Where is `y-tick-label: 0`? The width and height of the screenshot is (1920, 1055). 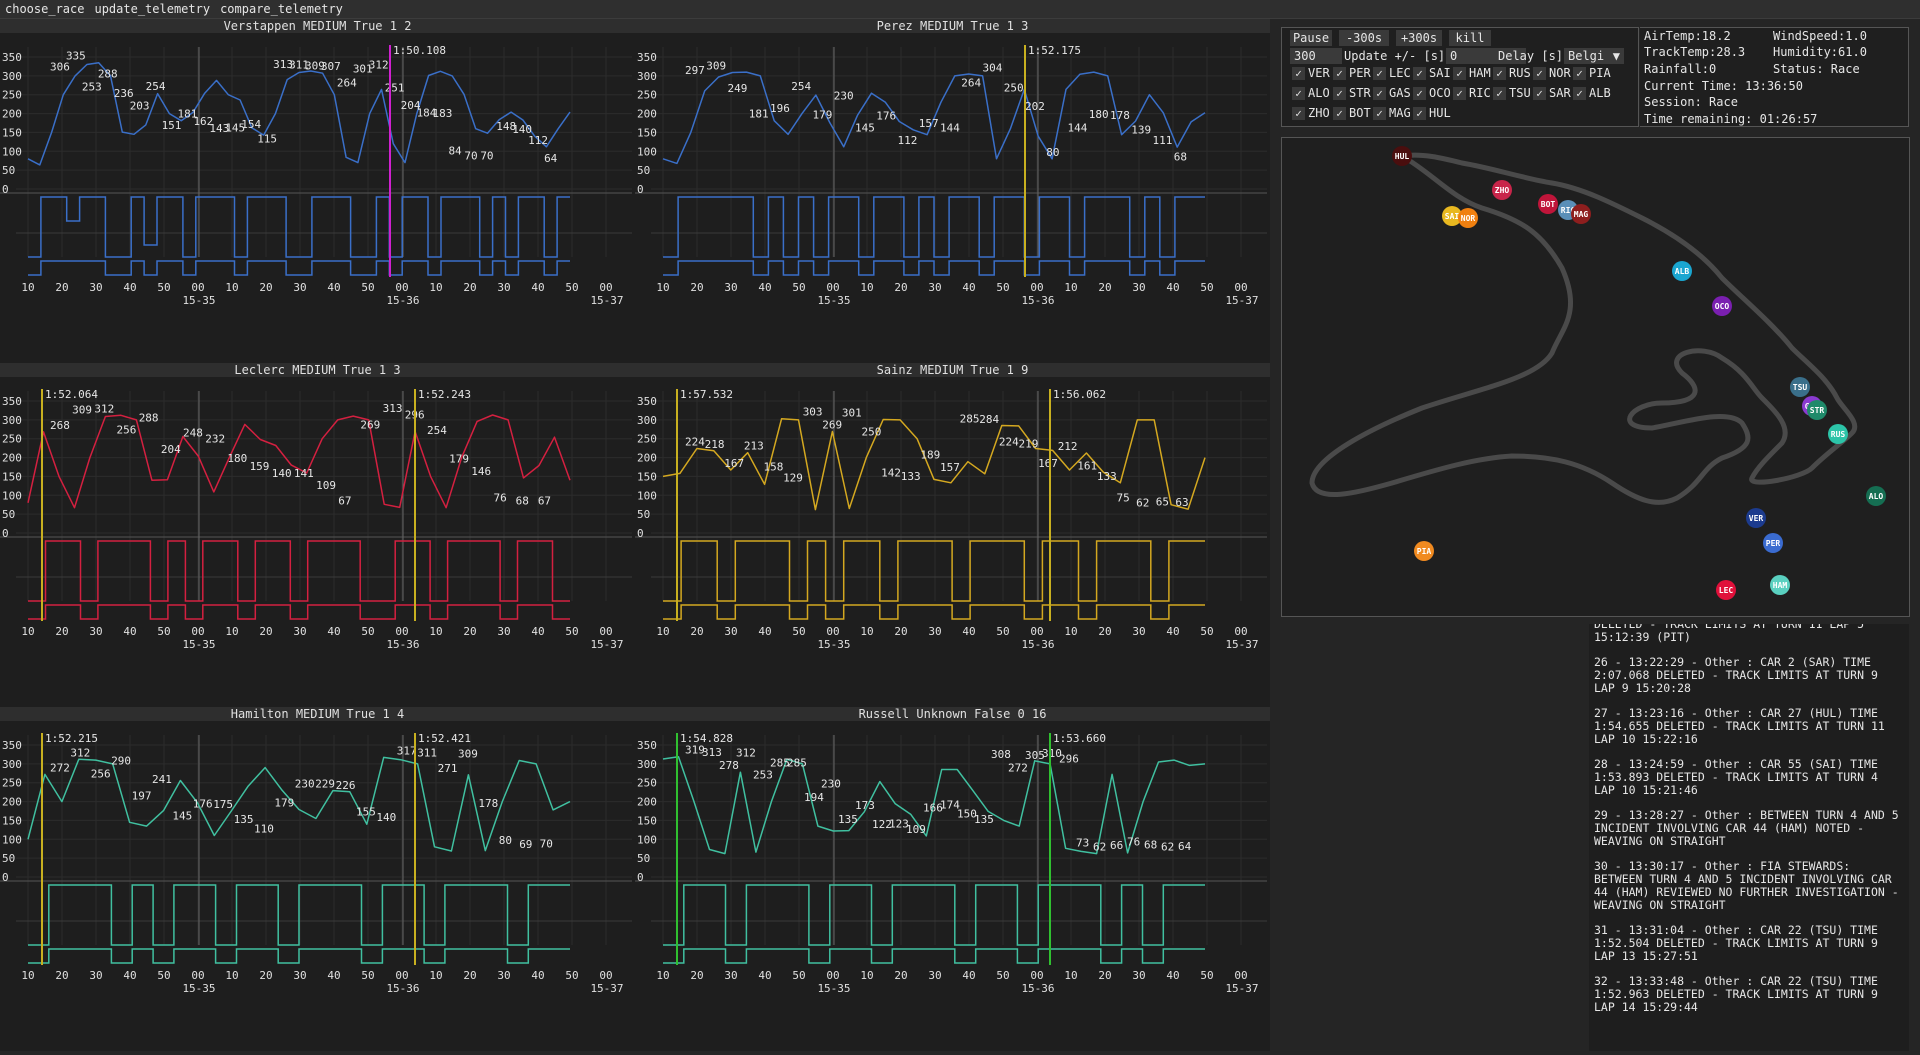 y-tick-label: 0 is located at coordinates (640, 189).